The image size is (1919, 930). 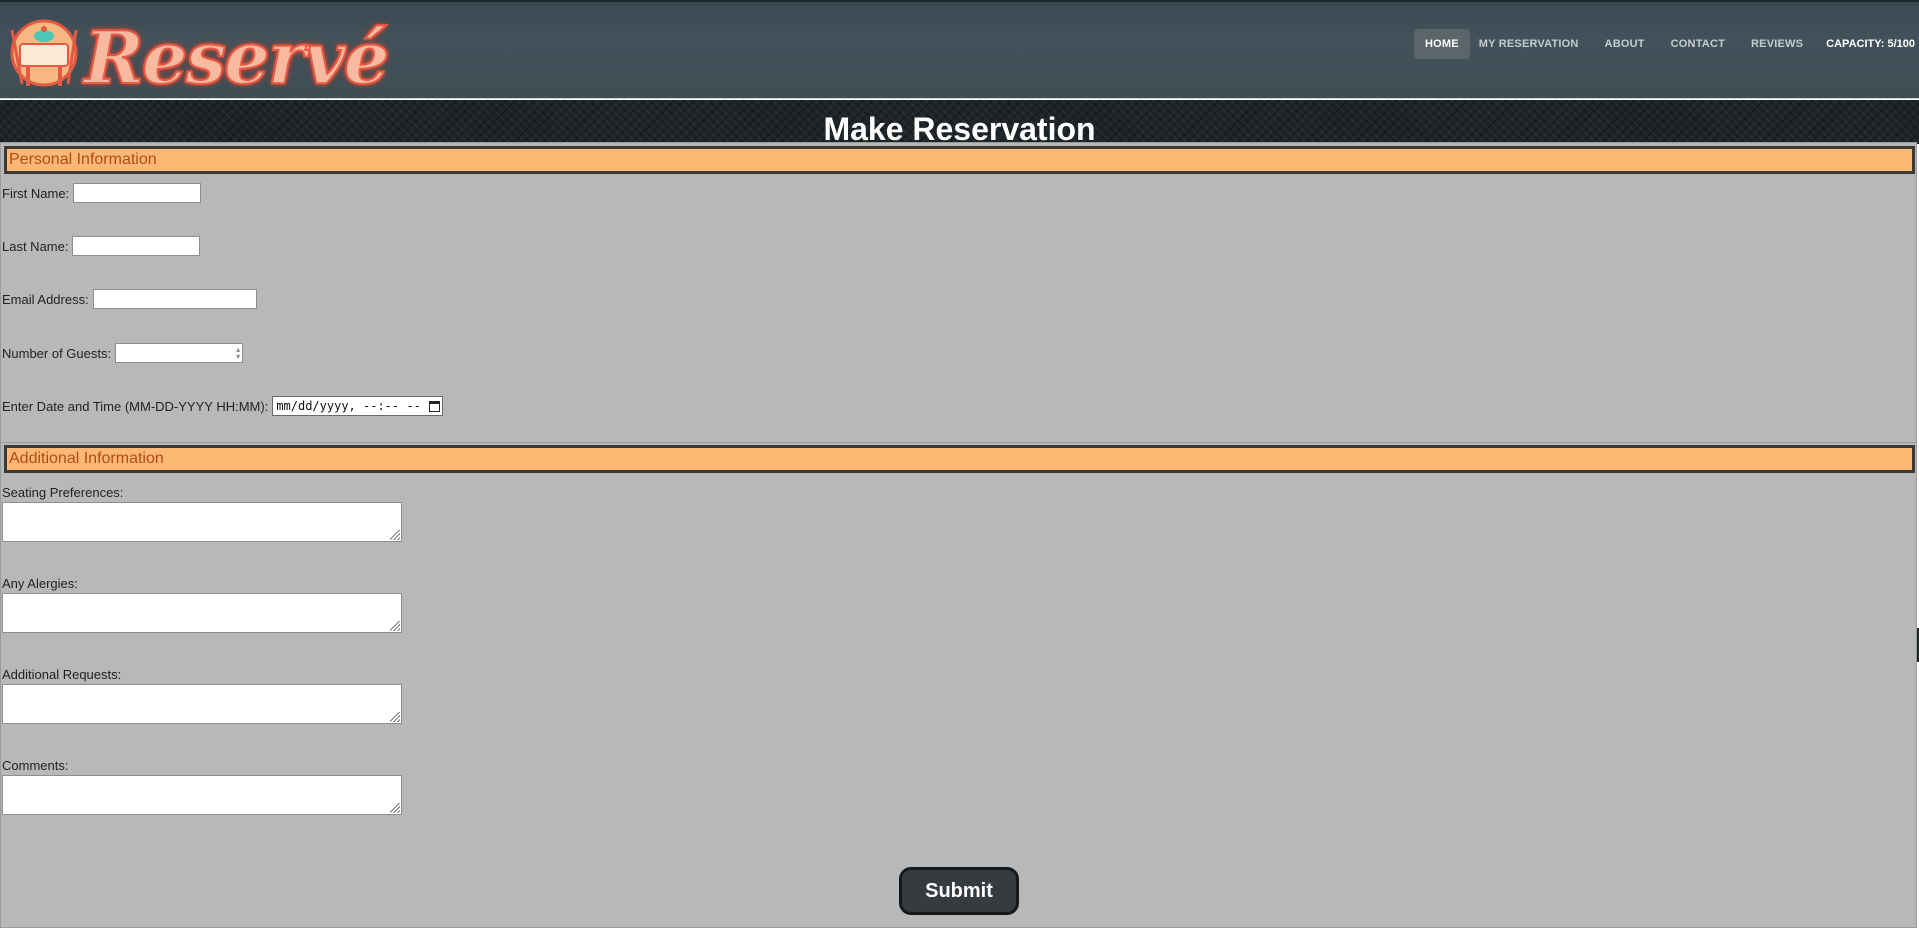 I want to click on datetime-input: mm/dd/yyyy, --:-- --, so click(x=357, y=406).